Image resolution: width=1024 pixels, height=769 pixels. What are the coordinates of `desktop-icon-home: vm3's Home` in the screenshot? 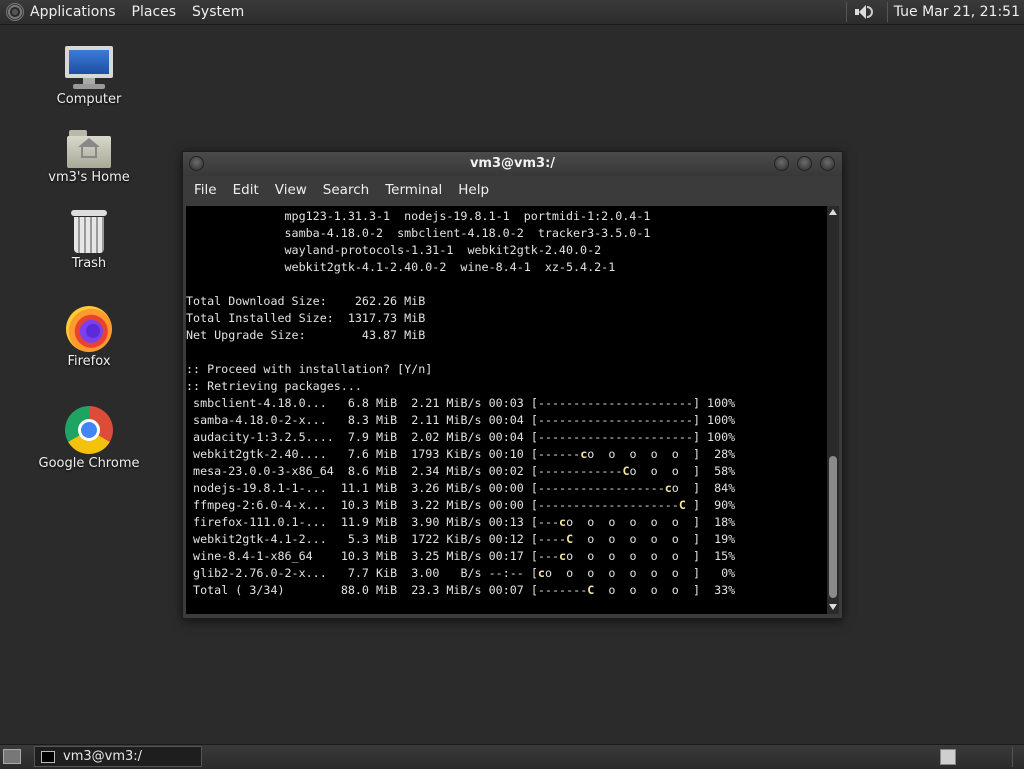 It's located at (89, 156).